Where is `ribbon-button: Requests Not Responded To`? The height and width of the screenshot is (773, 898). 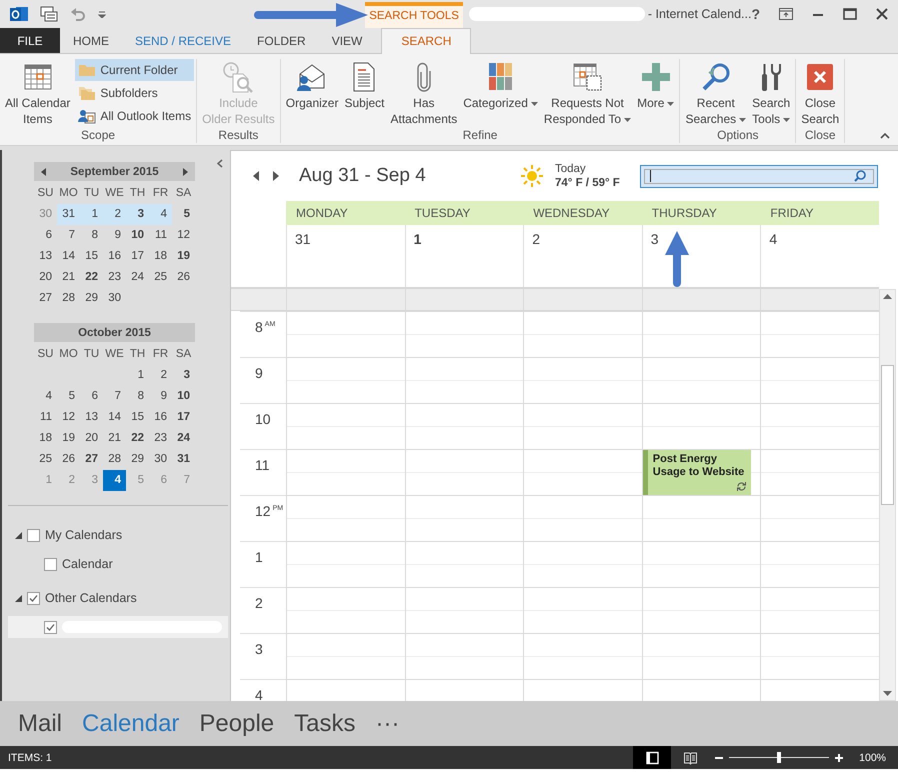 ribbon-button: Requests Not Responded To is located at coordinates (587, 93).